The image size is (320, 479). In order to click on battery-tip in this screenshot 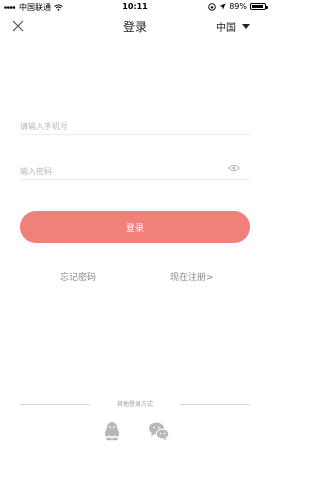, I will do `click(267, 7)`.